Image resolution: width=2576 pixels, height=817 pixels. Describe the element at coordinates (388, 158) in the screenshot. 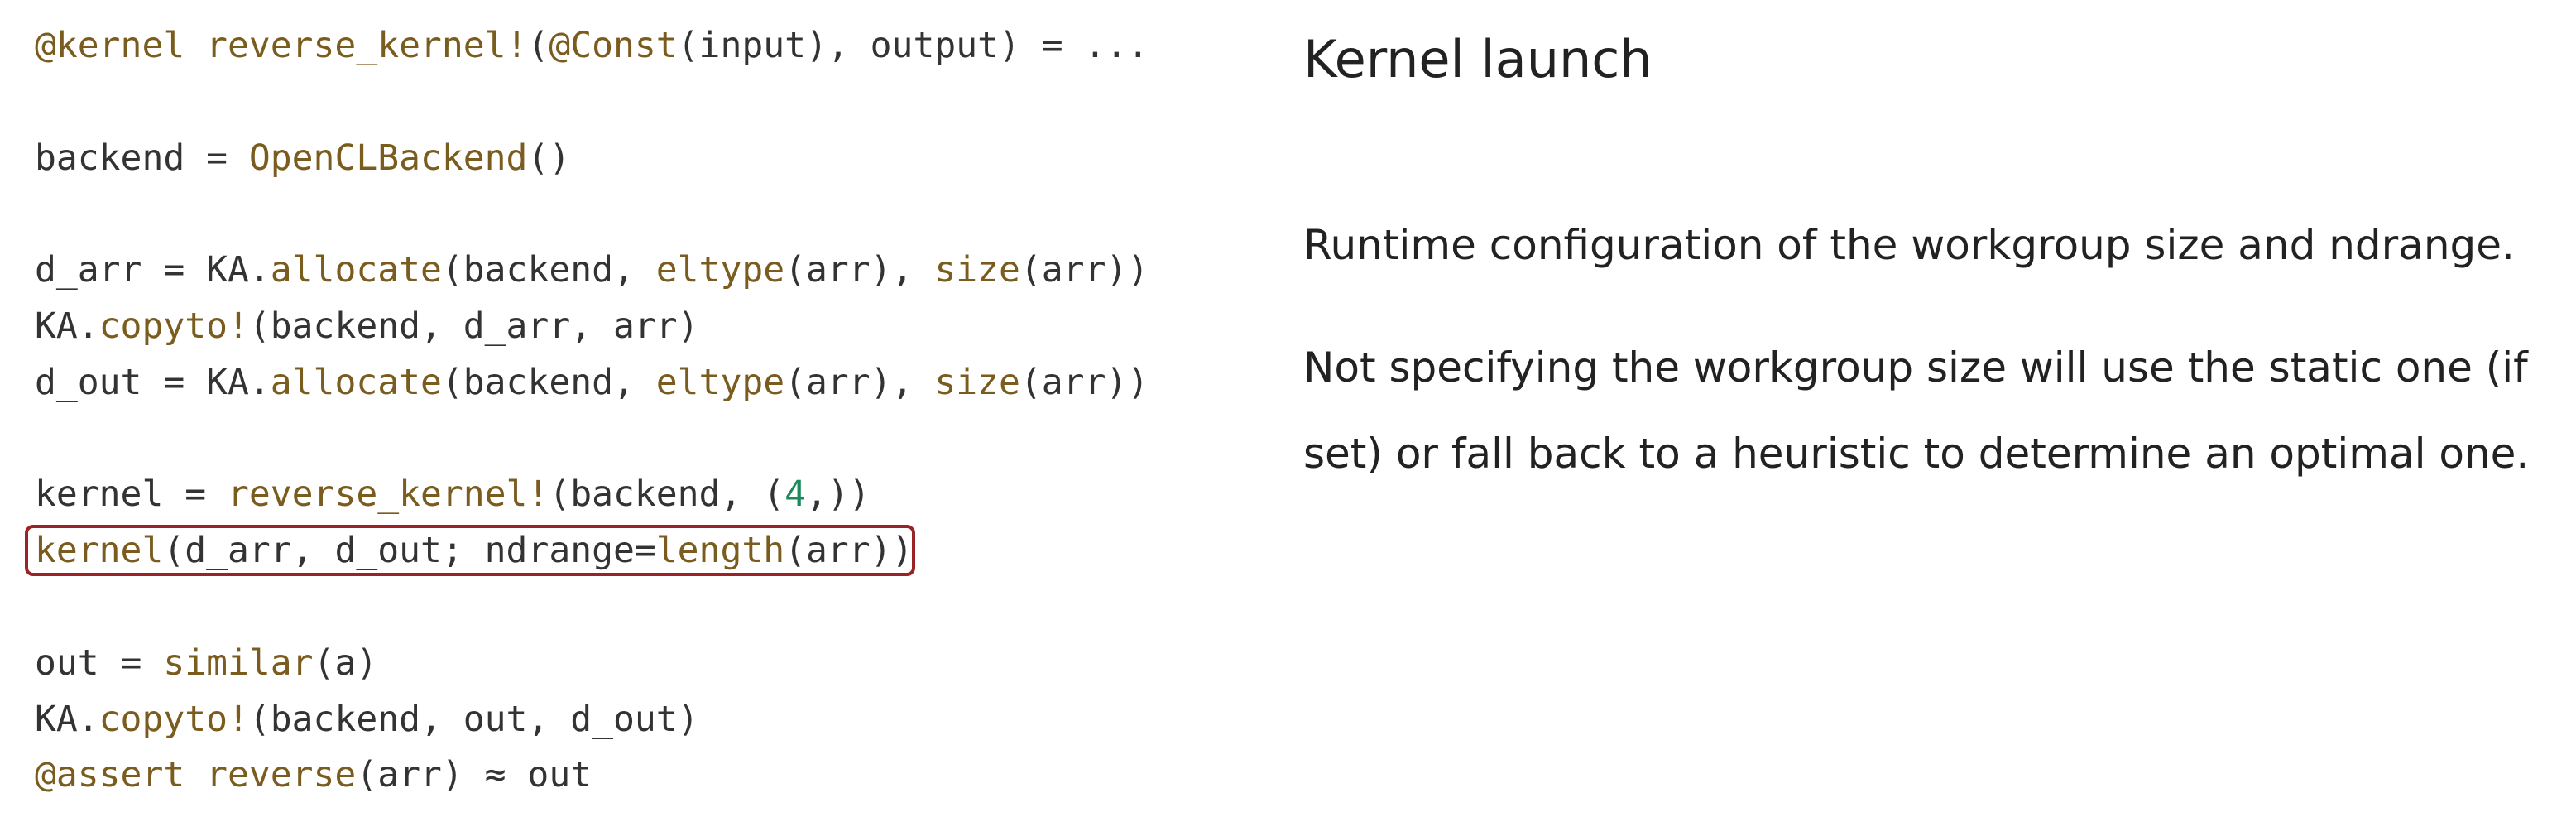

I see `code-function-token: OpenCLBackend` at that location.